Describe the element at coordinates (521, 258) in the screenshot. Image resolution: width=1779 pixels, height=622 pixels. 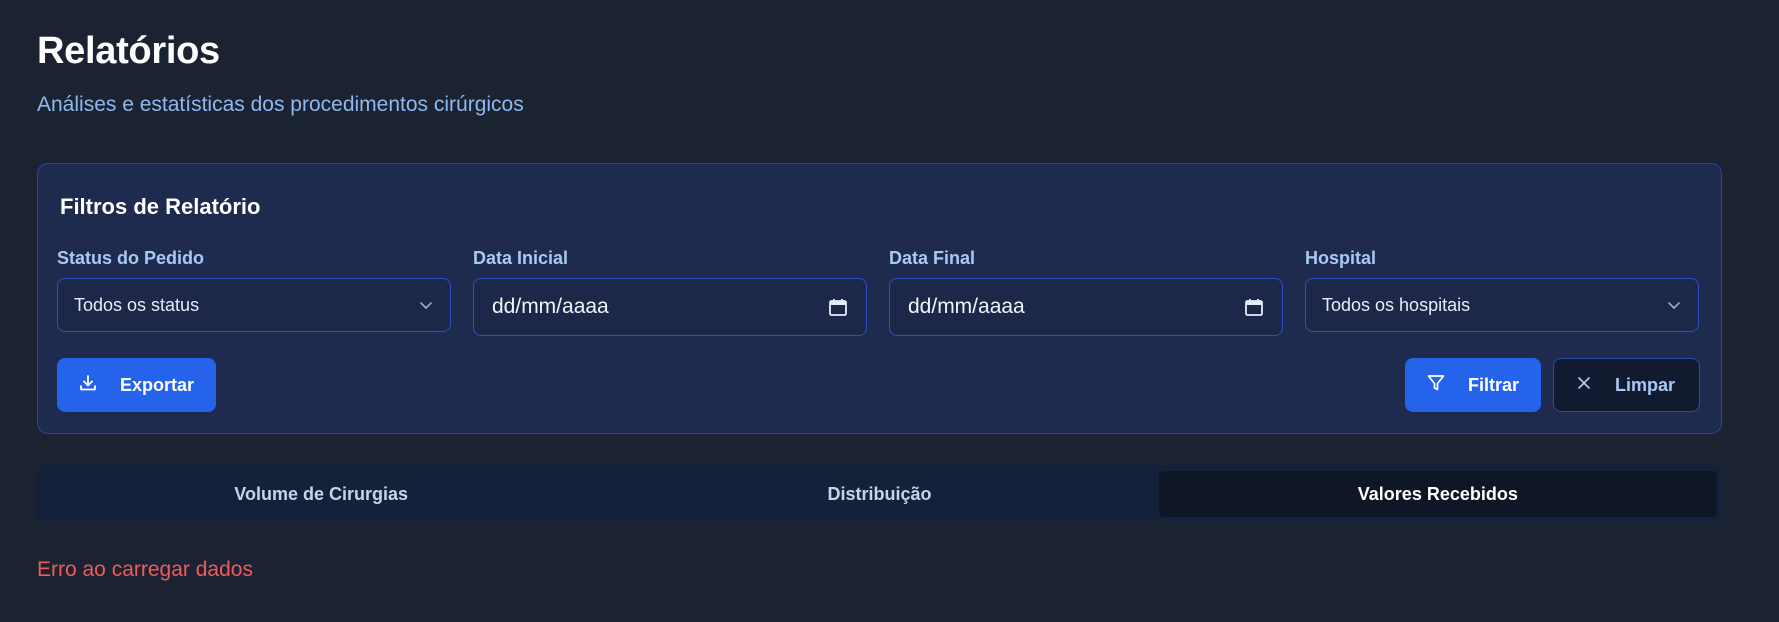
I see `start-date-label: Data Inicial` at that location.